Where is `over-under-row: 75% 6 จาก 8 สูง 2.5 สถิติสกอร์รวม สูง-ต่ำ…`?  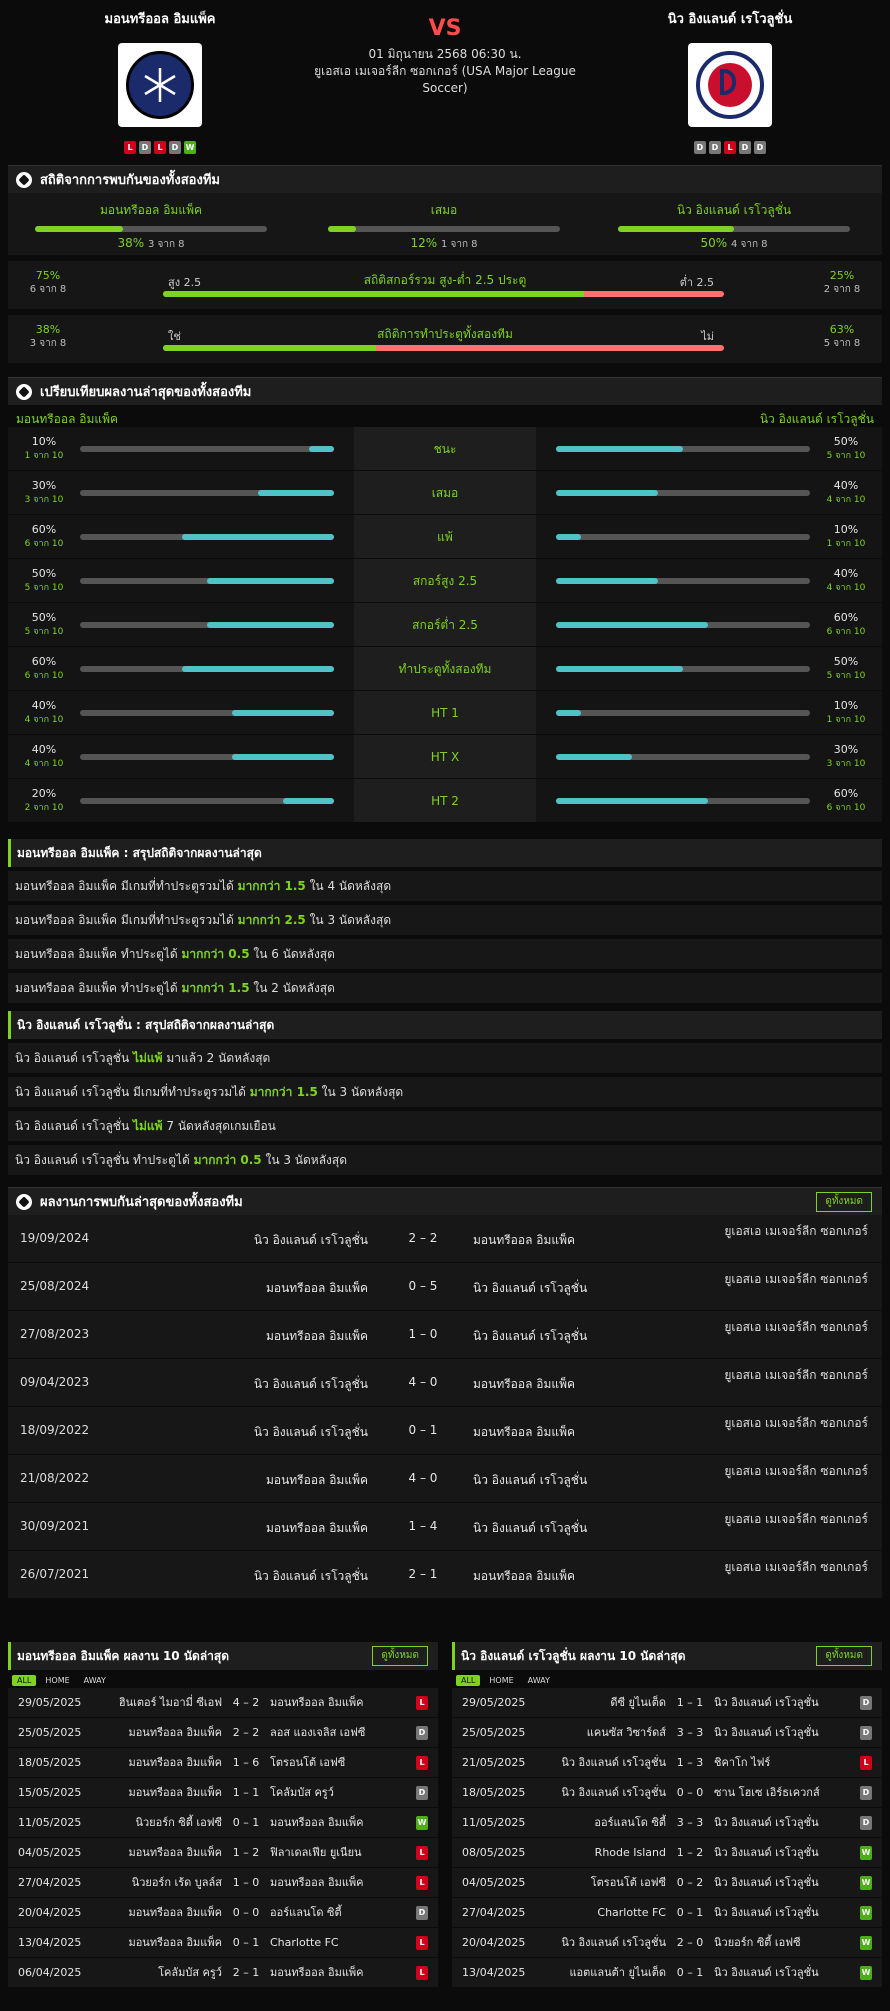 over-under-row: 75% 6 จาก 8 สูง 2.5 สถิติสกอร์รวม สูง-ต่ำ… is located at coordinates (445, 285).